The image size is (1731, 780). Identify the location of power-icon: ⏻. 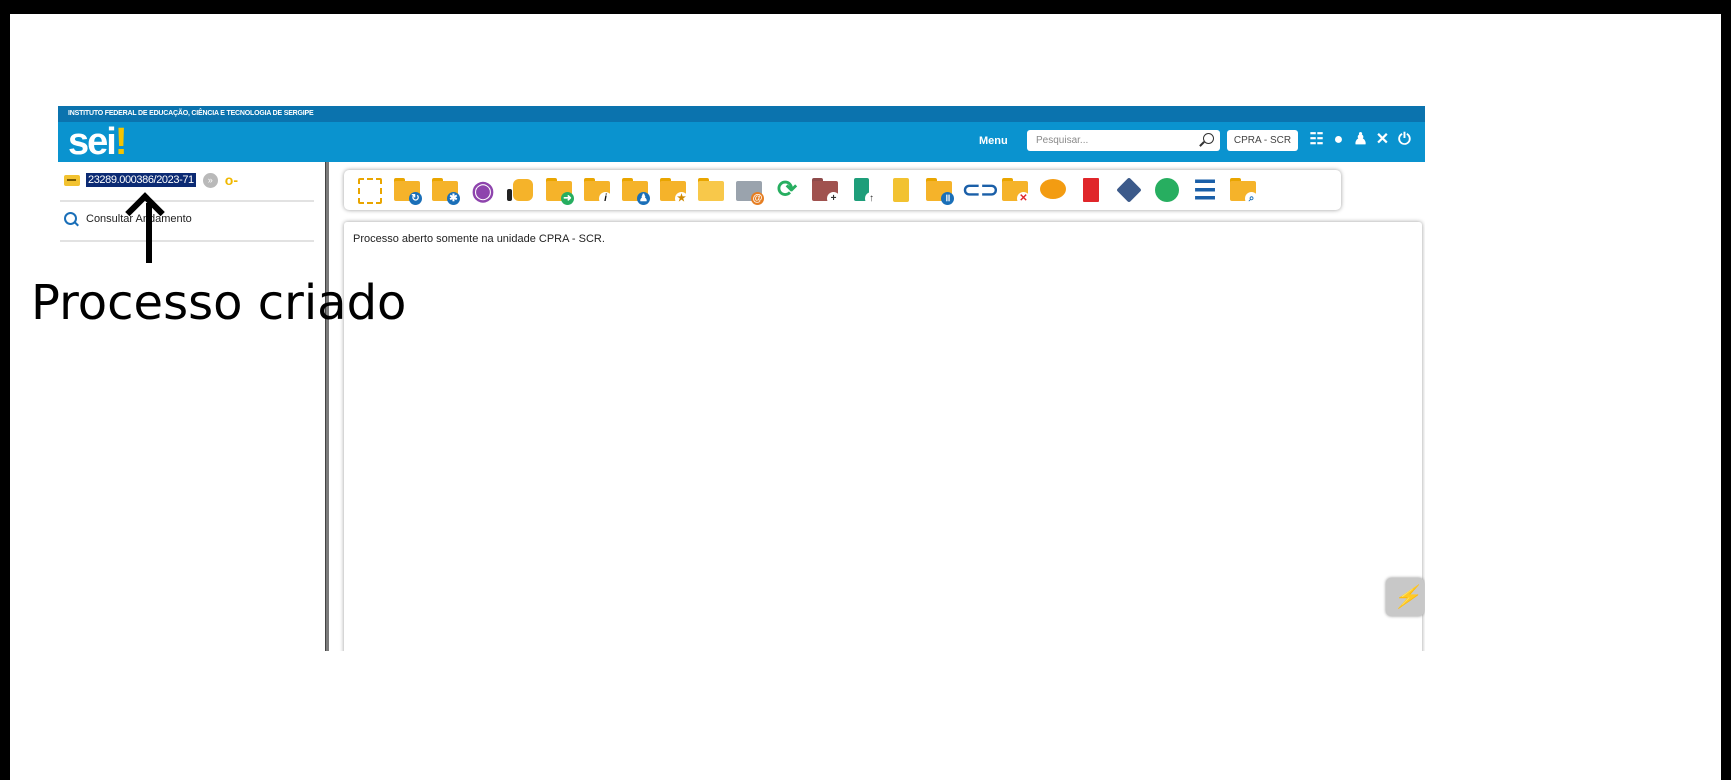
(1404, 139).